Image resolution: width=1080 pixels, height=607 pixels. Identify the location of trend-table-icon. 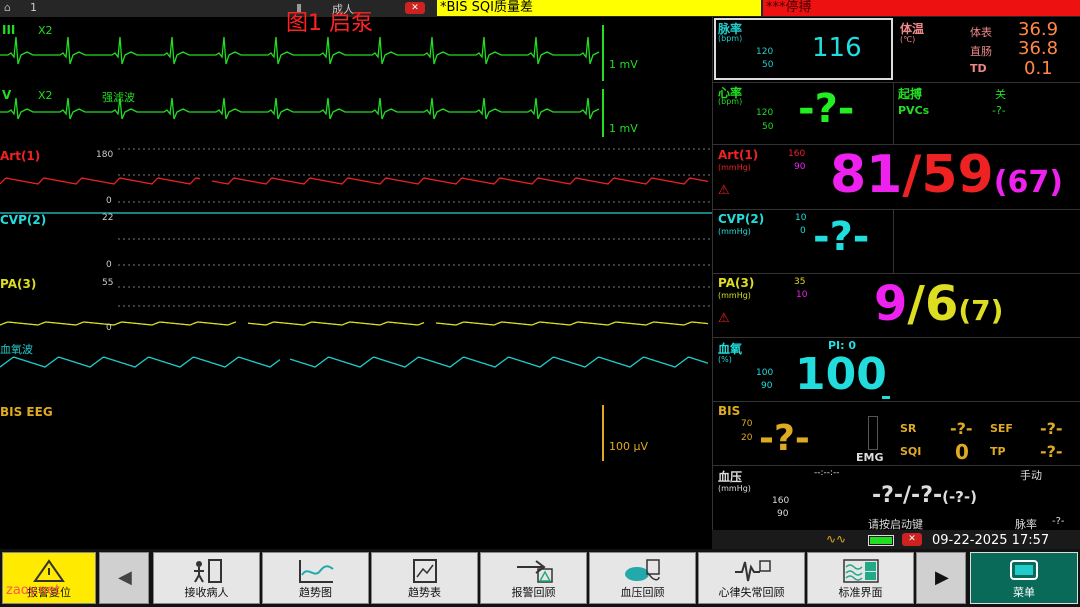
(424, 571).